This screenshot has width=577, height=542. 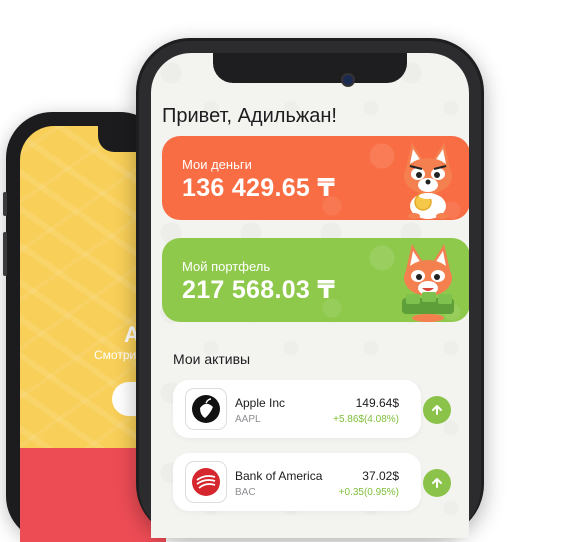 I want to click on asset-name: Bank of America, so click(x=279, y=476).